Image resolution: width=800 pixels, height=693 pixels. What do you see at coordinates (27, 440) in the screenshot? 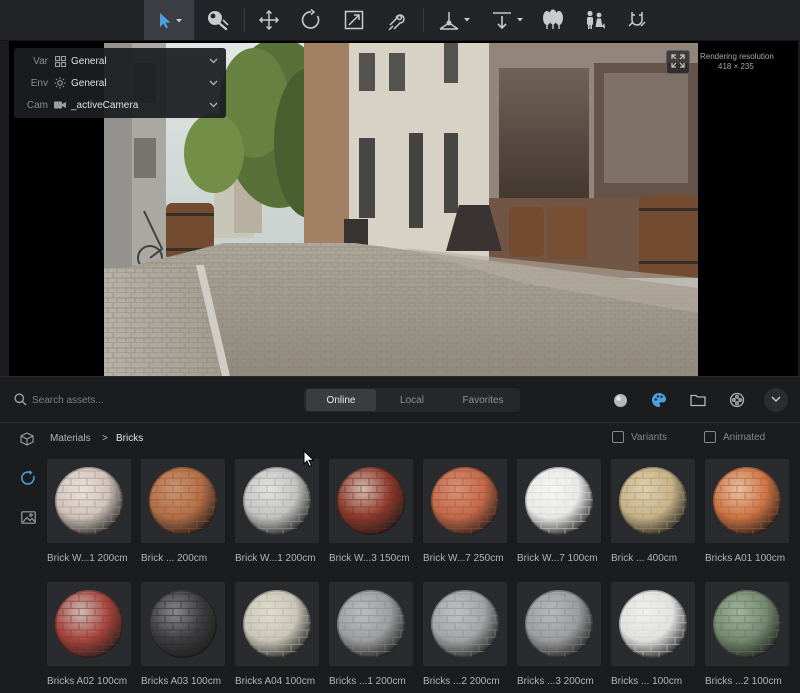
I see `cube-icon` at bounding box center [27, 440].